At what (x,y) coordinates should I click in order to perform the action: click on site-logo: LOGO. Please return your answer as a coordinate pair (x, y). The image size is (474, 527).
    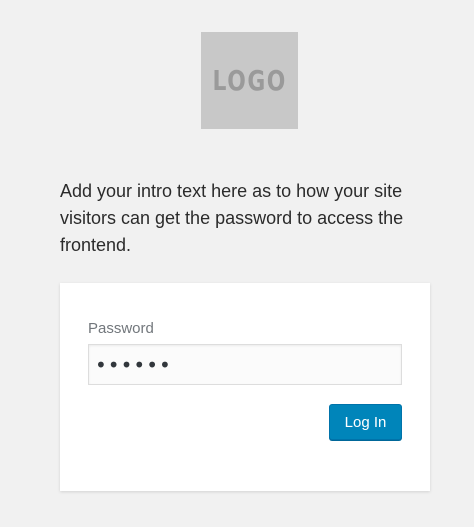
    Looking at the image, I should click on (249, 80).